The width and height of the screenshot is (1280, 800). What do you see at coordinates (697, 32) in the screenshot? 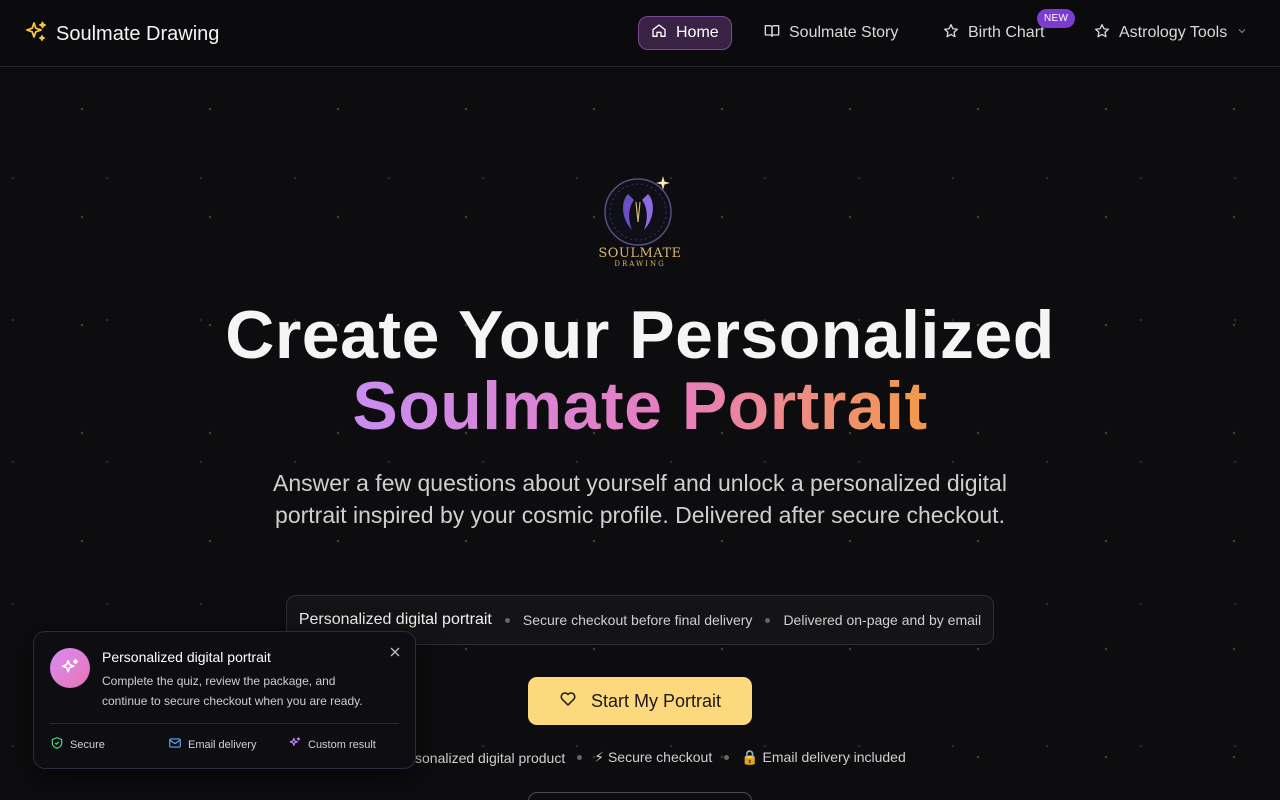
I see `nav-home-label: Home` at bounding box center [697, 32].